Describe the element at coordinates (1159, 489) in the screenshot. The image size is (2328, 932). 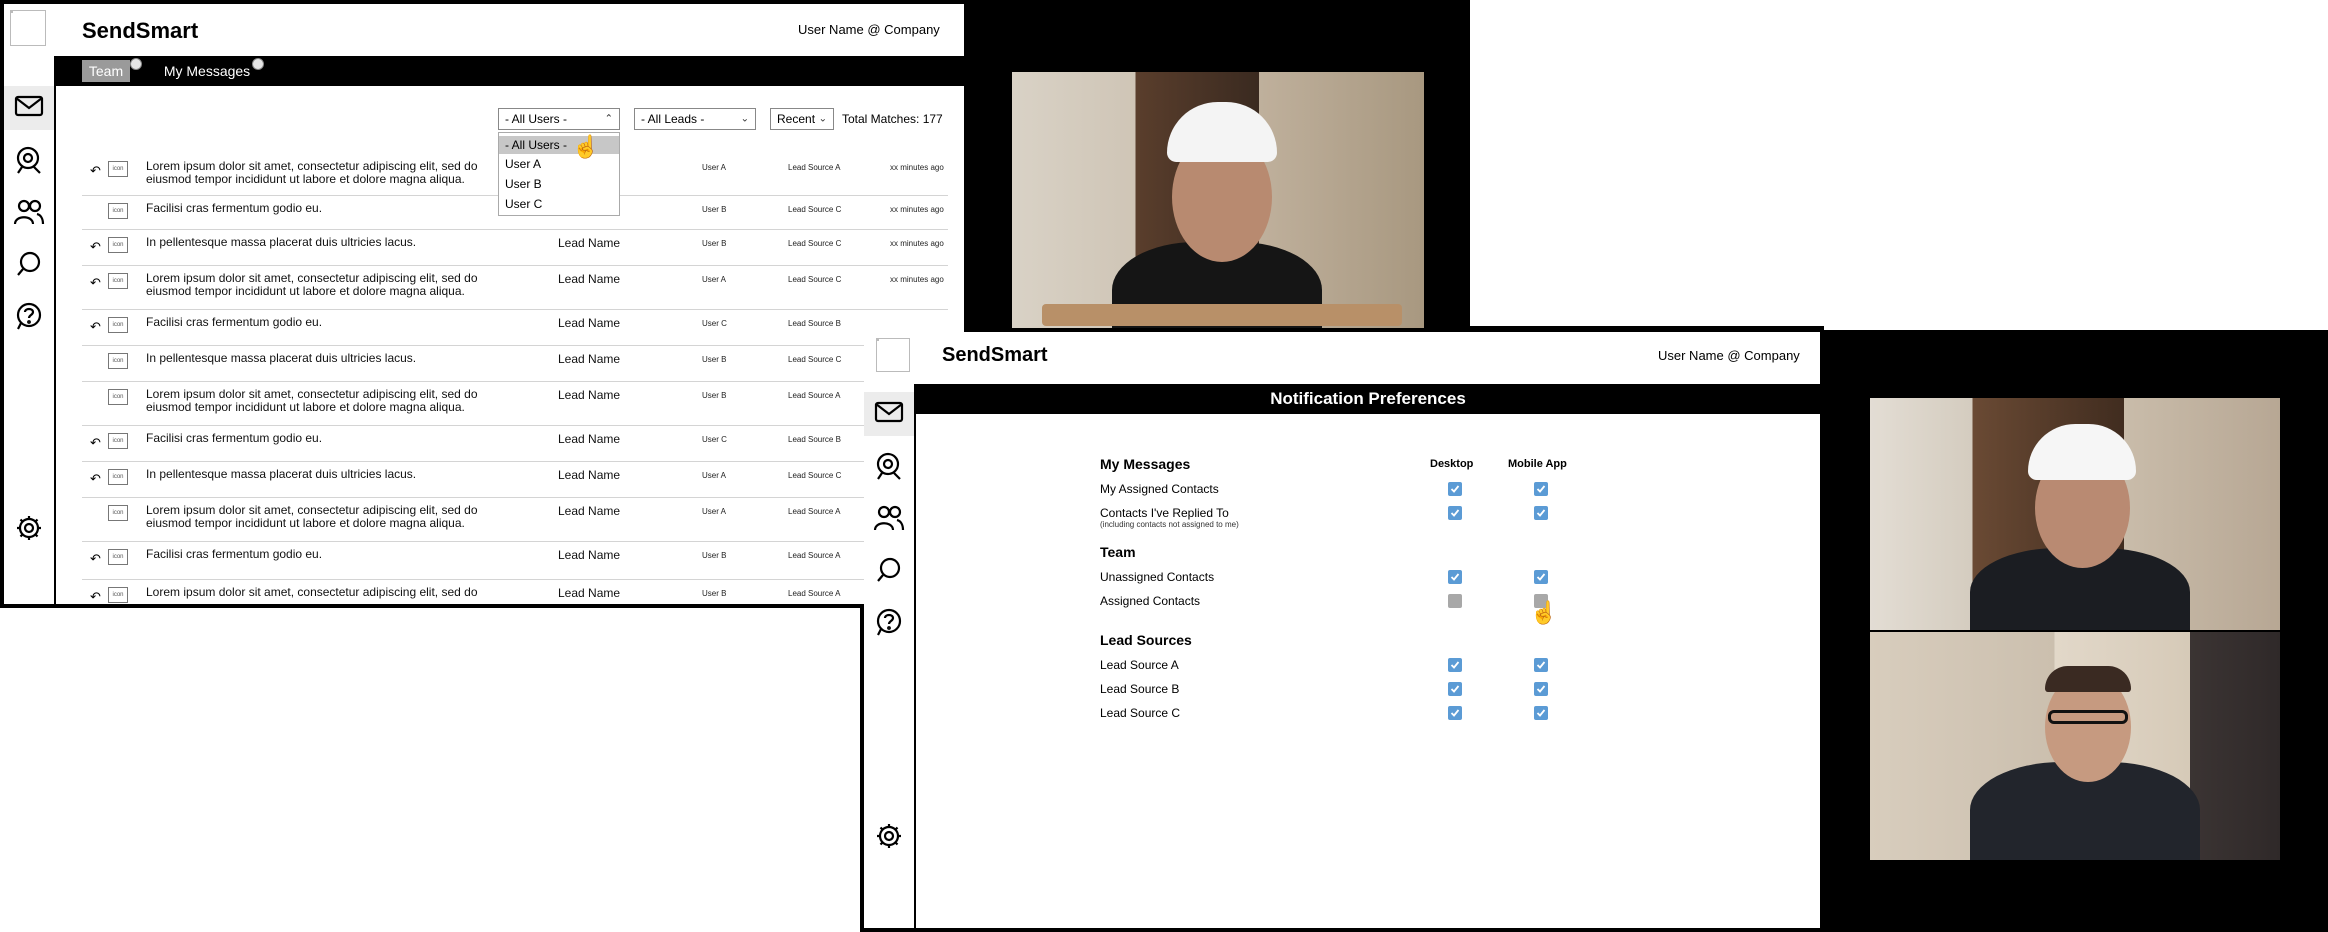
I see `preference-label: My Assigned Contacts` at that location.